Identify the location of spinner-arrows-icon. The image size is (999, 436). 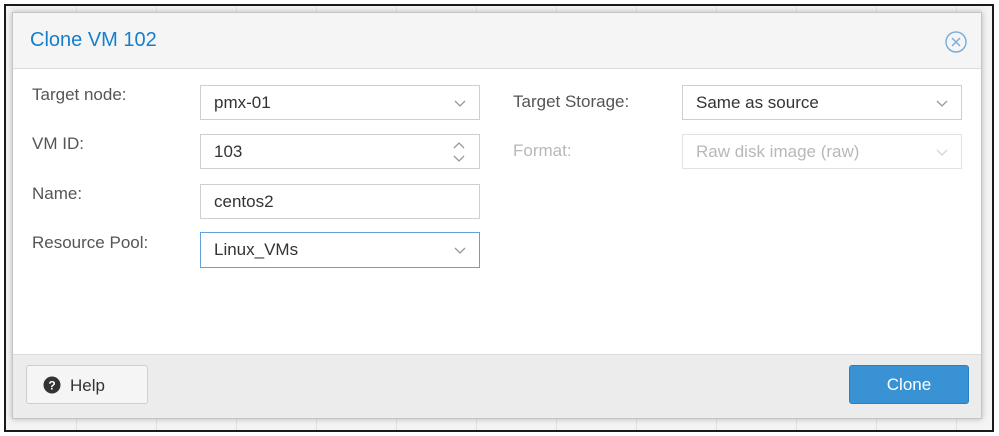
(459, 152).